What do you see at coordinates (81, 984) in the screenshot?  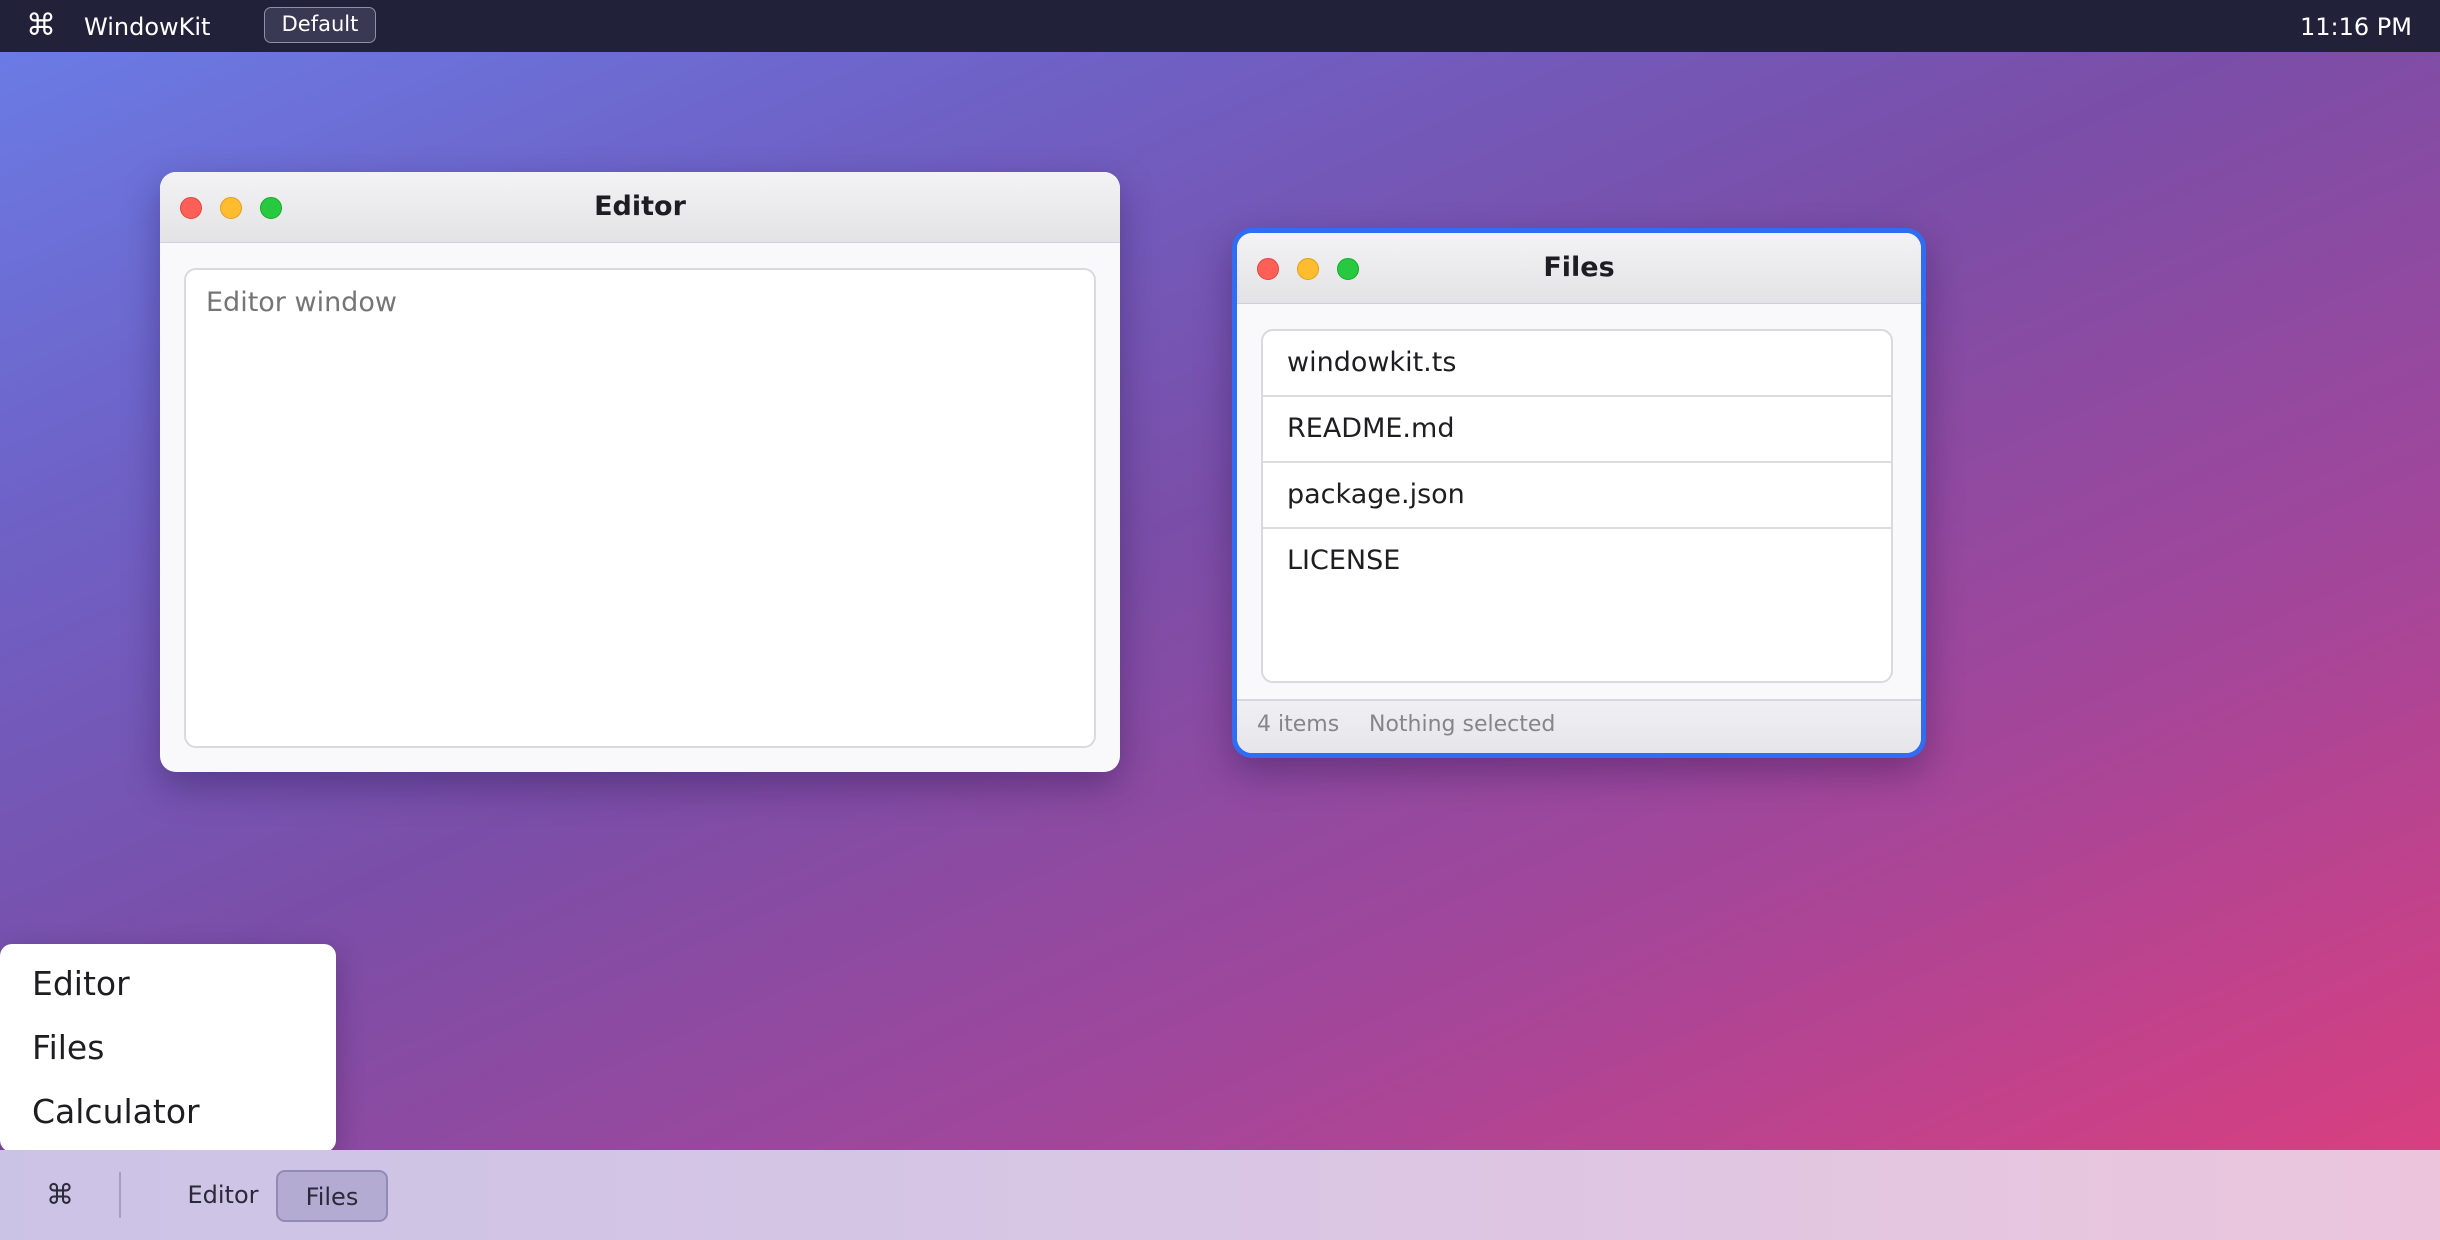 I see `menu-item-editor: Editor` at bounding box center [81, 984].